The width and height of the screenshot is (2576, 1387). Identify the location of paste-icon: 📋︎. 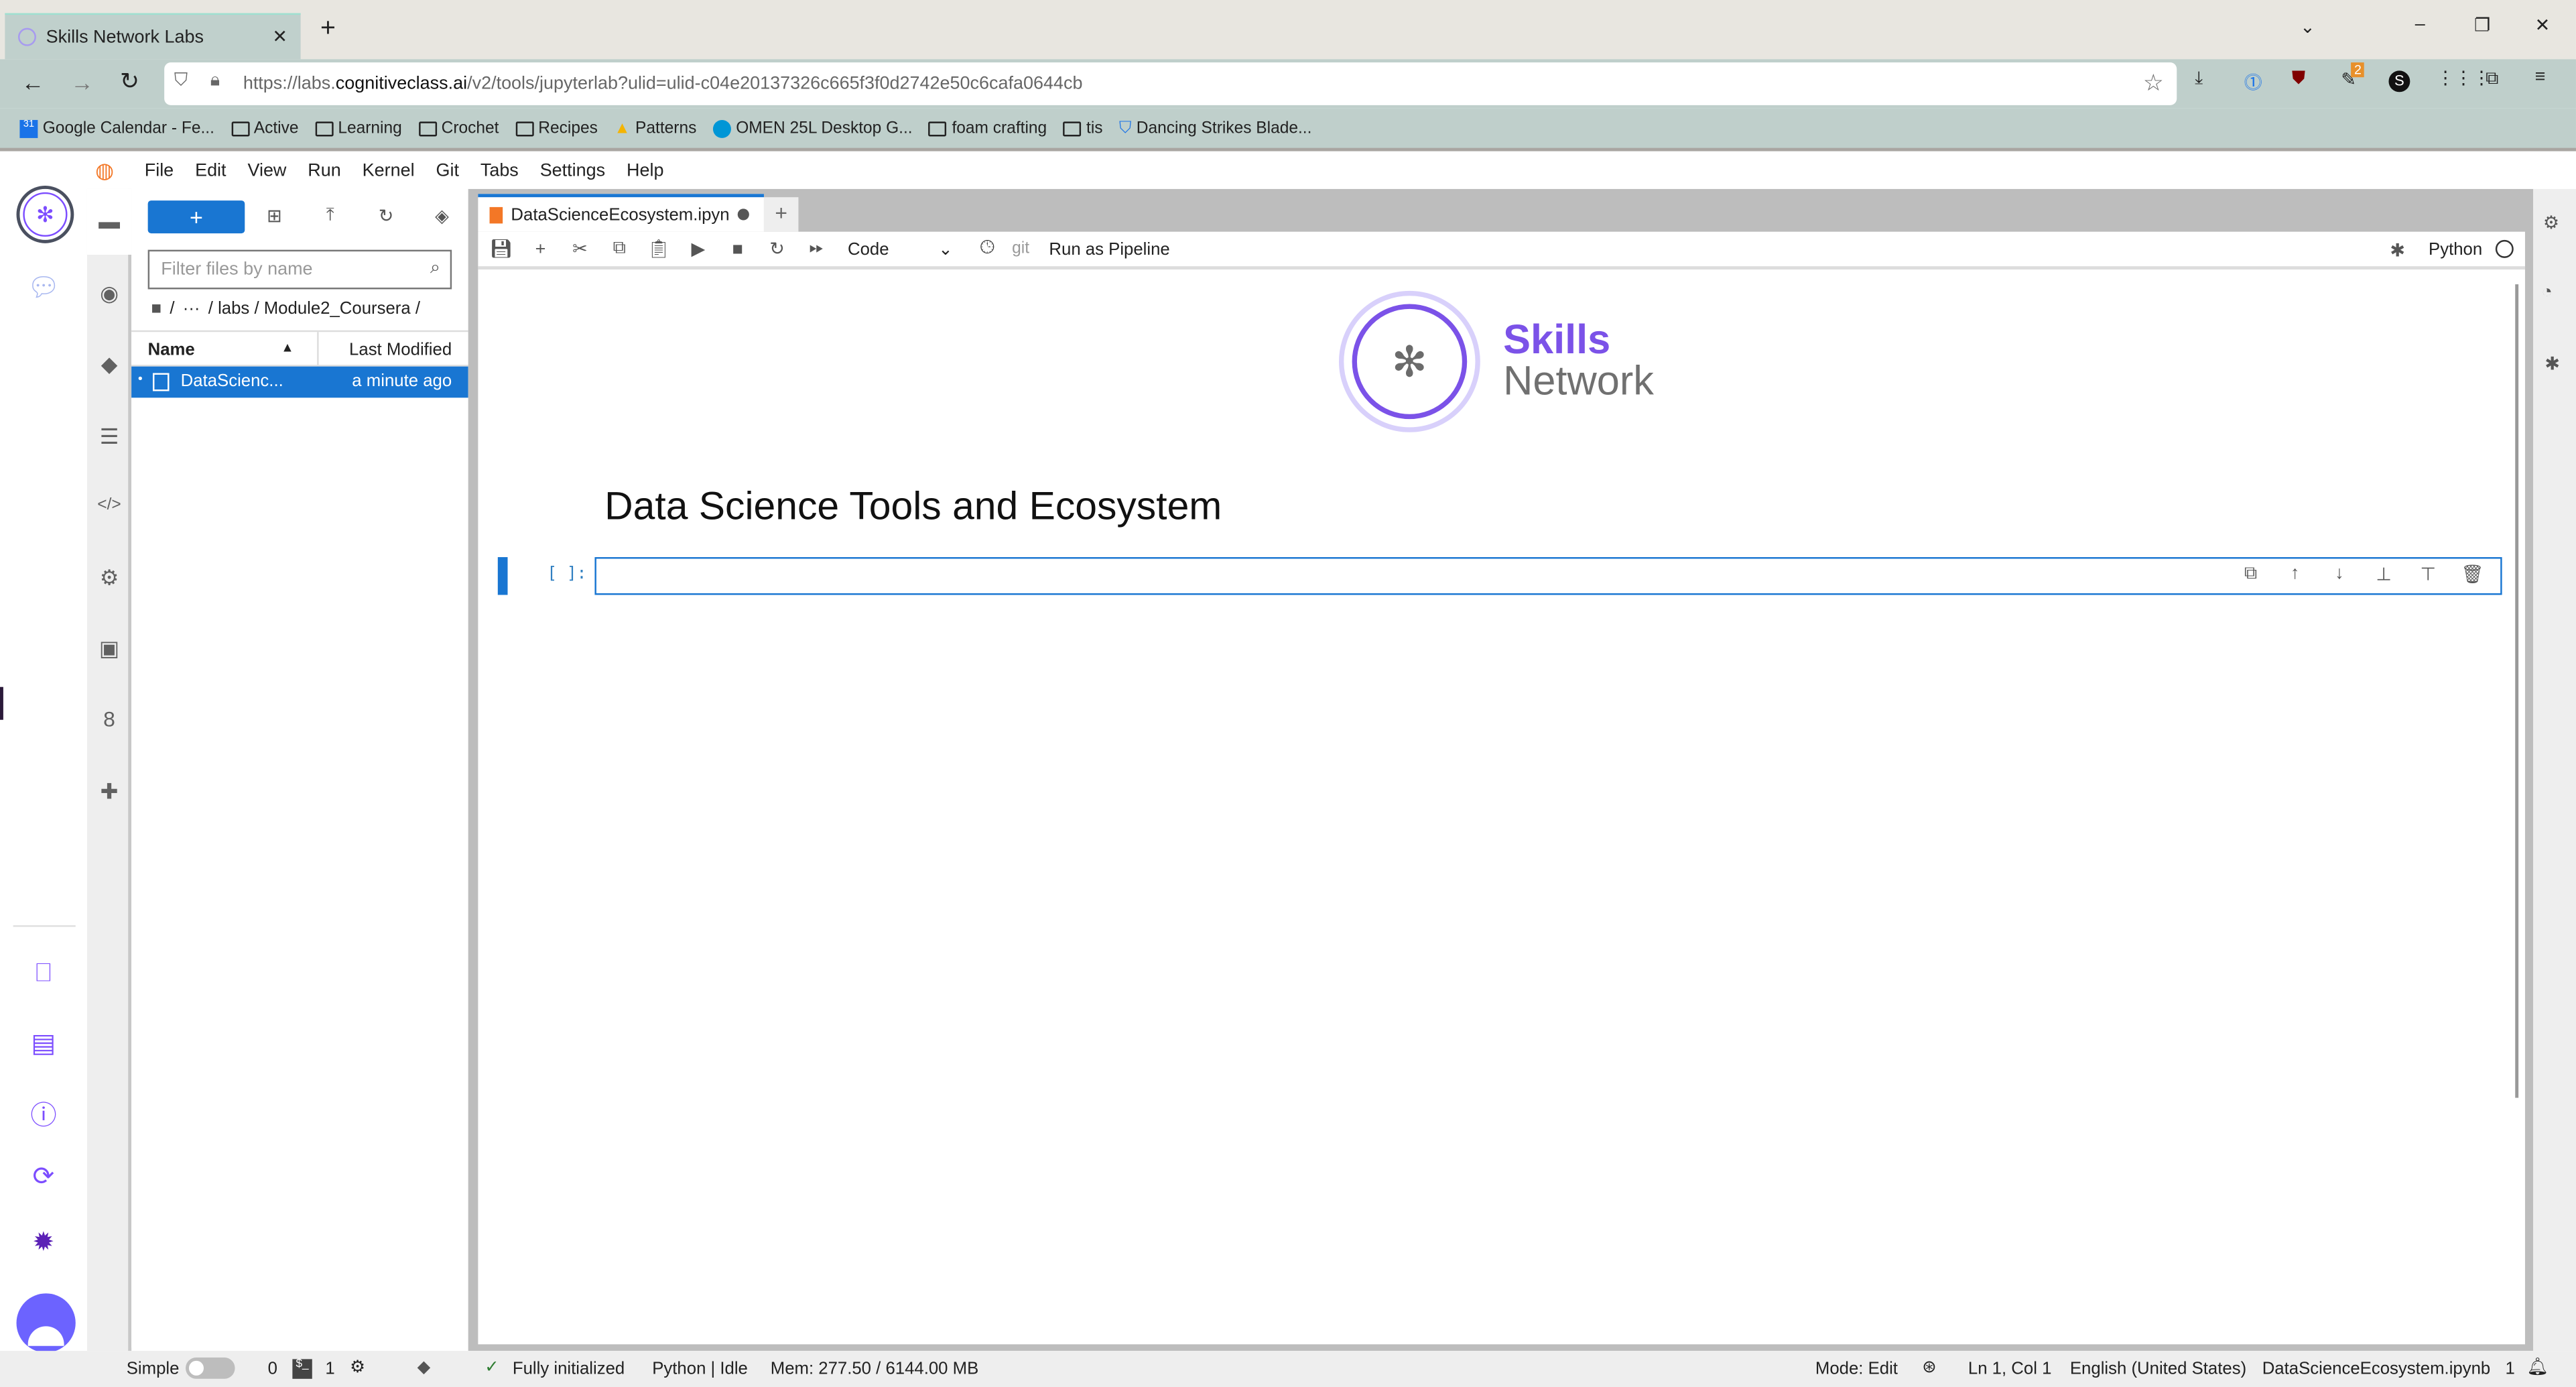
(659, 249).